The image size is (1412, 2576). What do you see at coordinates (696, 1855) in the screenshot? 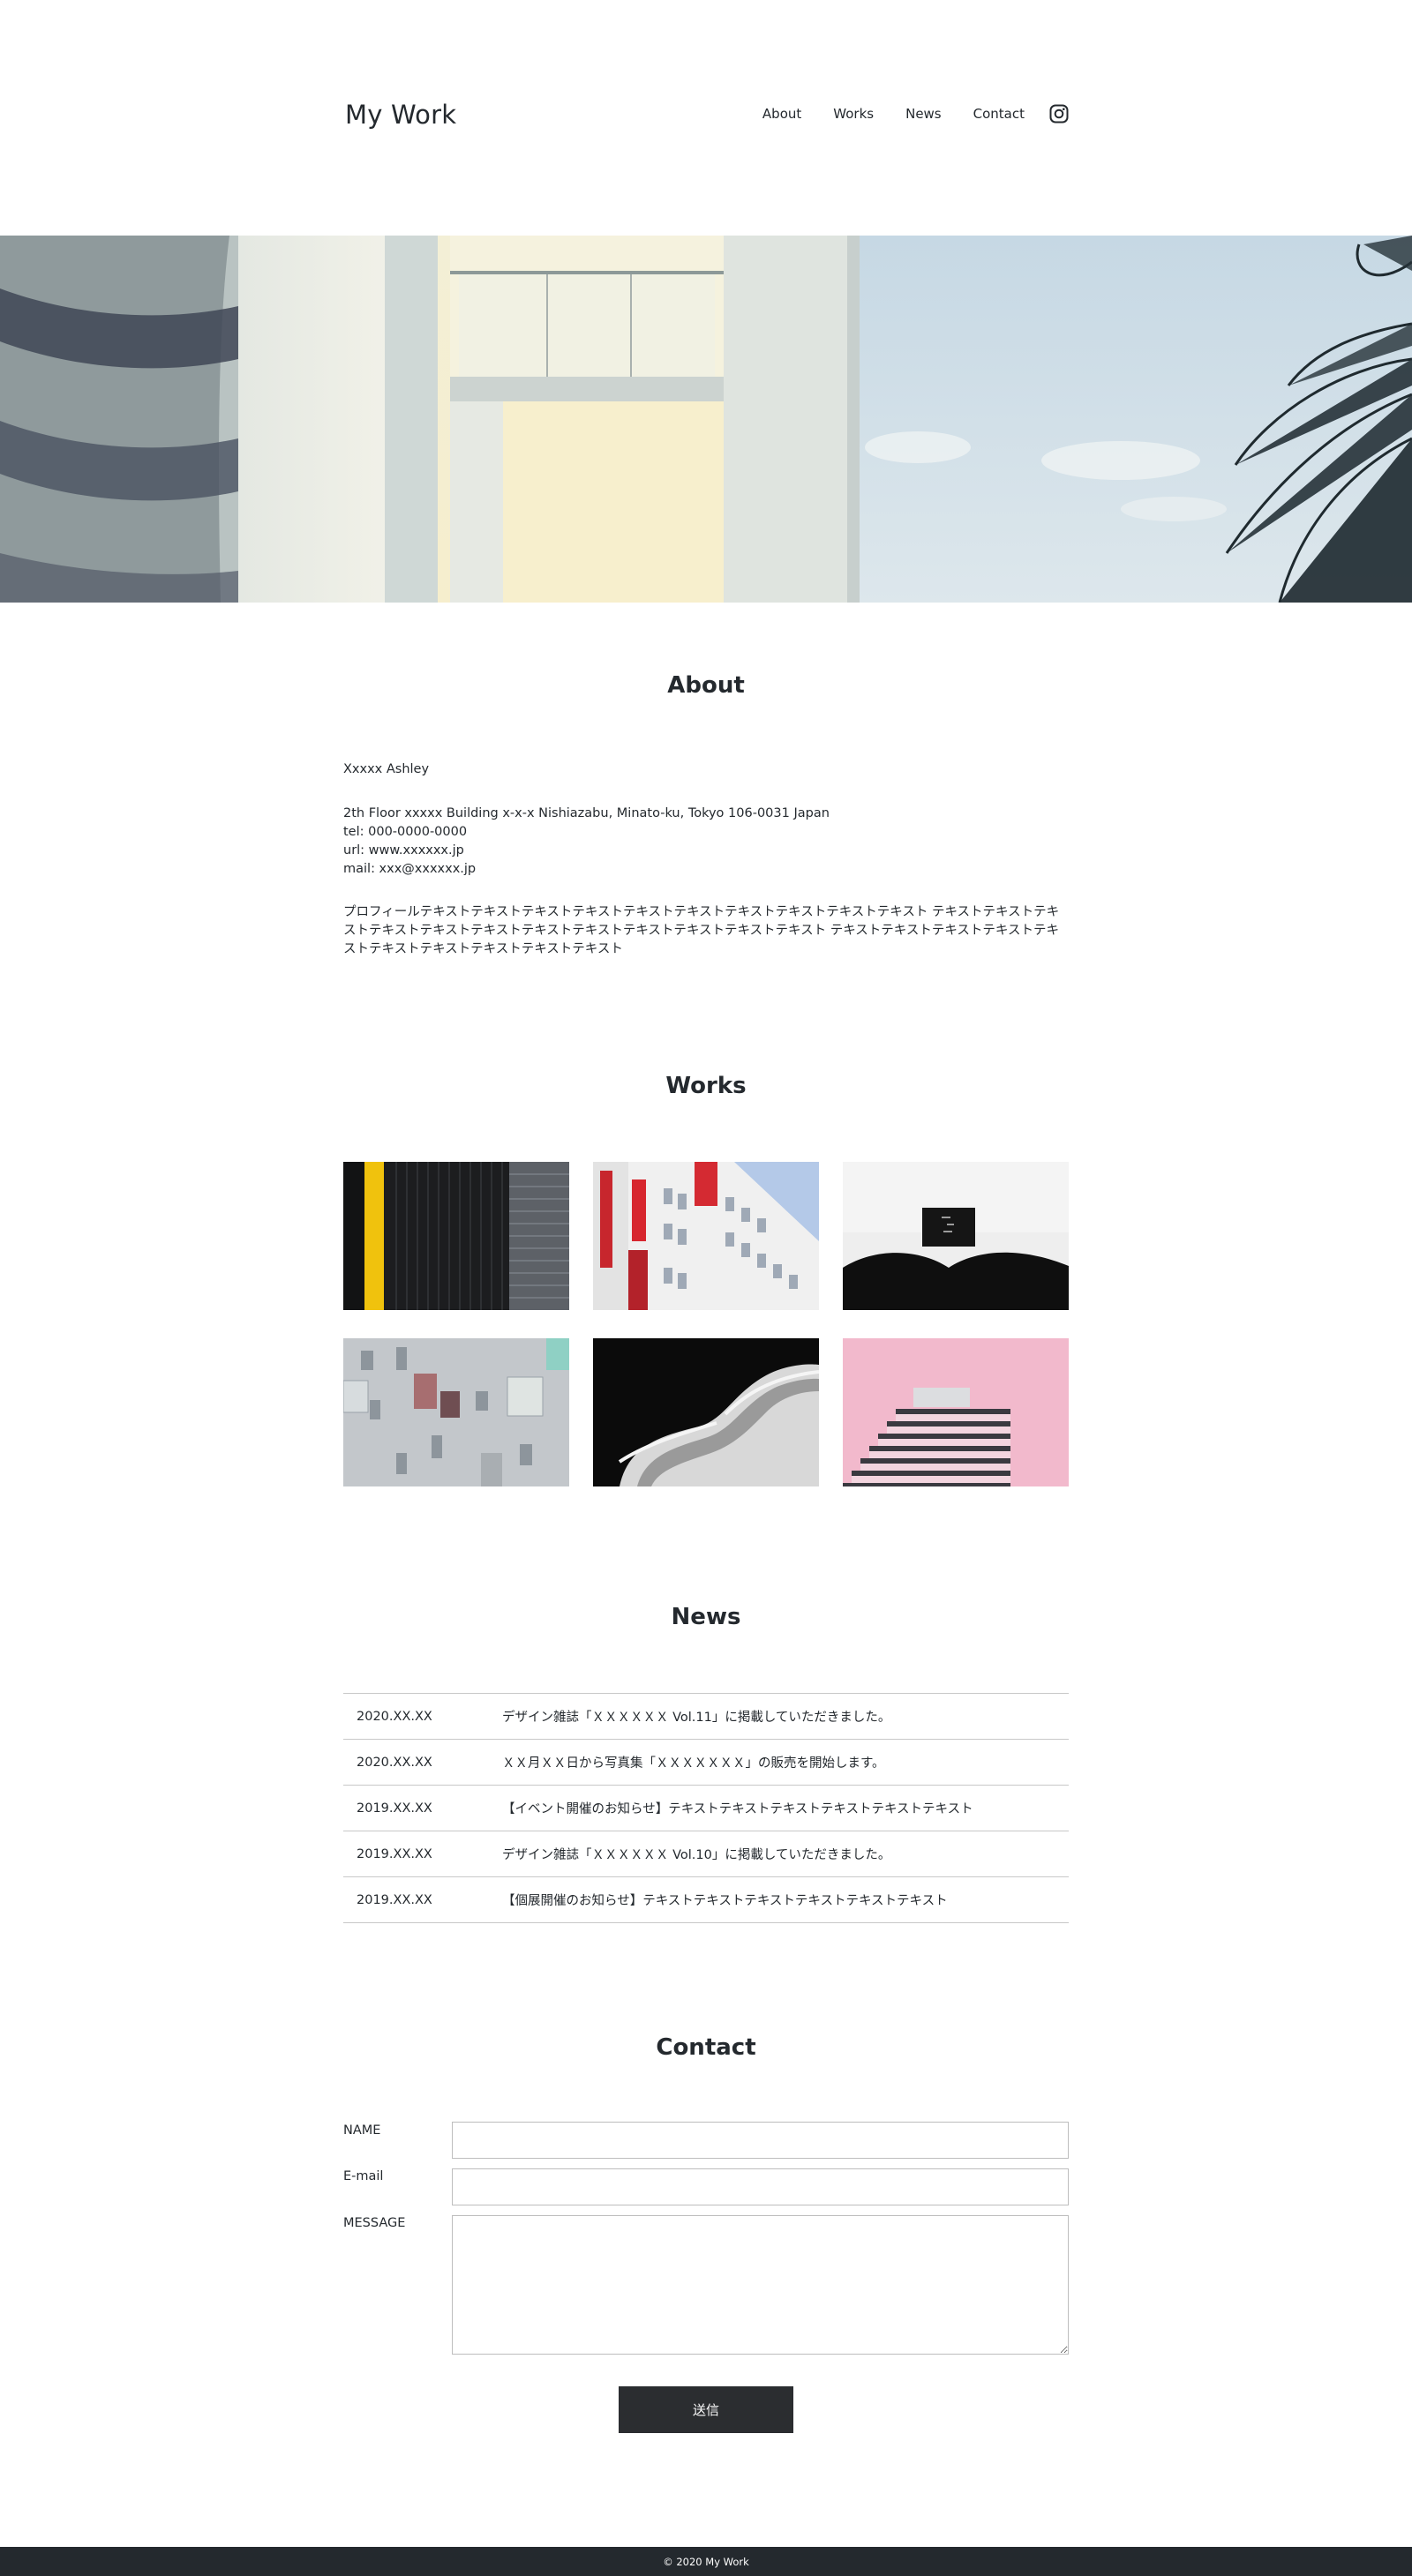
I see `news-text: デザイン雑誌「ＸＸＸＸＸＸ Vol.10」に掲載していただきました。` at bounding box center [696, 1855].